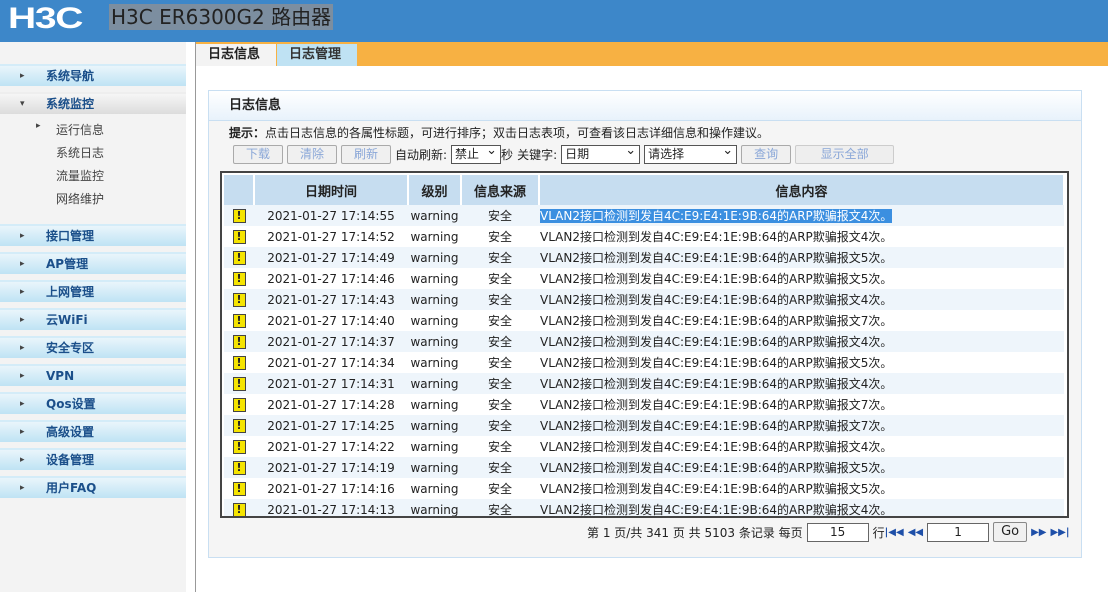 The height and width of the screenshot is (592, 1108). I want to click on datetime-cell: 2021-01-27 17:14:28, so click(331, 404).